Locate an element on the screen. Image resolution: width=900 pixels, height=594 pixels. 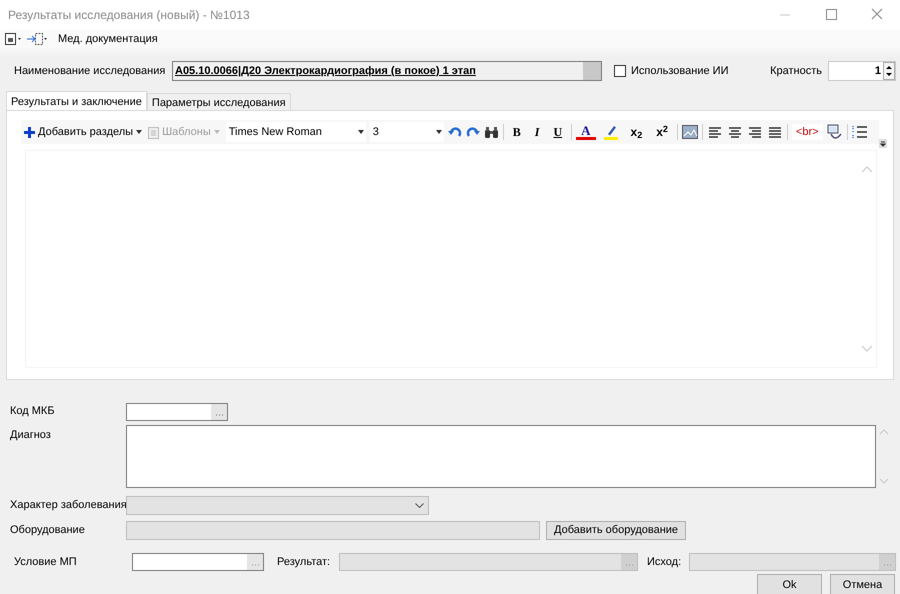
field-label: Наименование исследования is located at coordinates (90, 71).